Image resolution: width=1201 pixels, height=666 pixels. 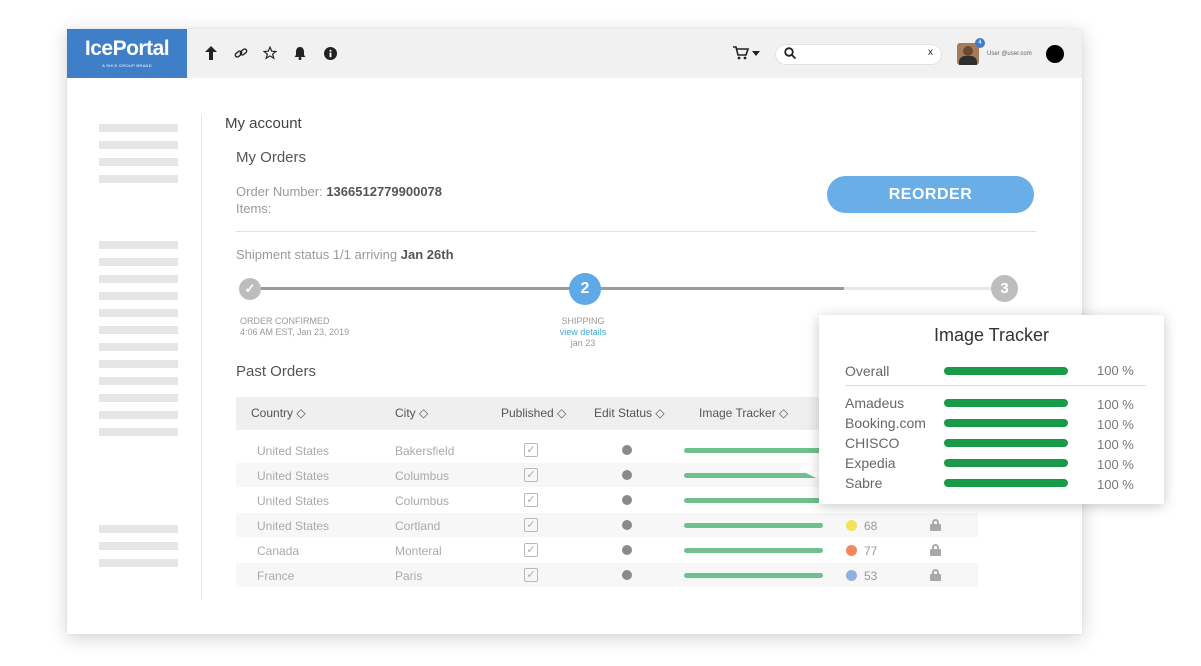 I want to click on search-box: x, so click(x=858, y=54).